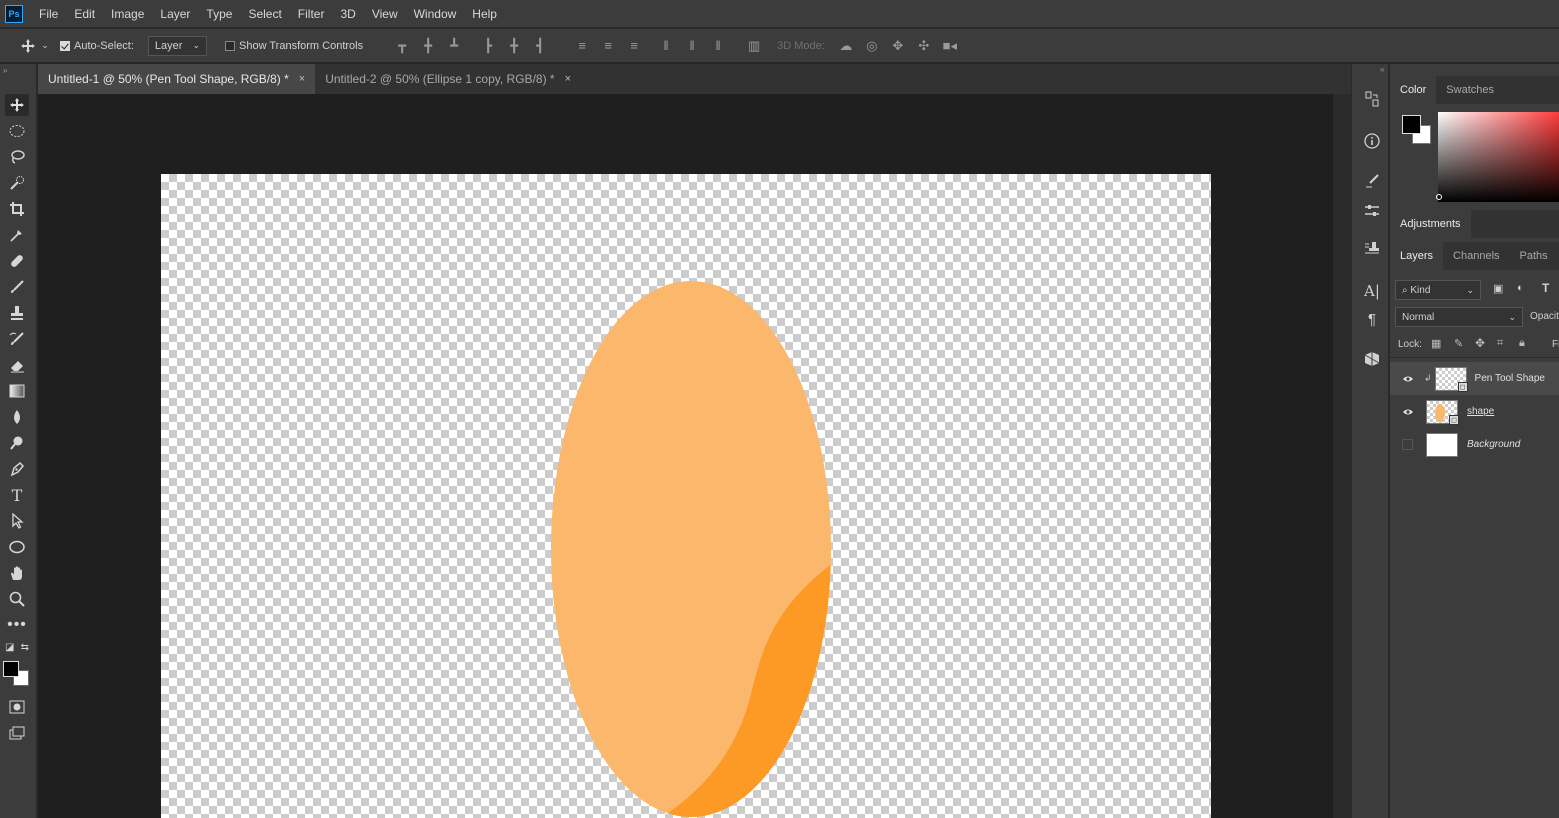  What do you see at coordinates (634, 45) in the screenshot?
I see `distribute-bottom-icon: ≡` at bounding box center [634, 45].